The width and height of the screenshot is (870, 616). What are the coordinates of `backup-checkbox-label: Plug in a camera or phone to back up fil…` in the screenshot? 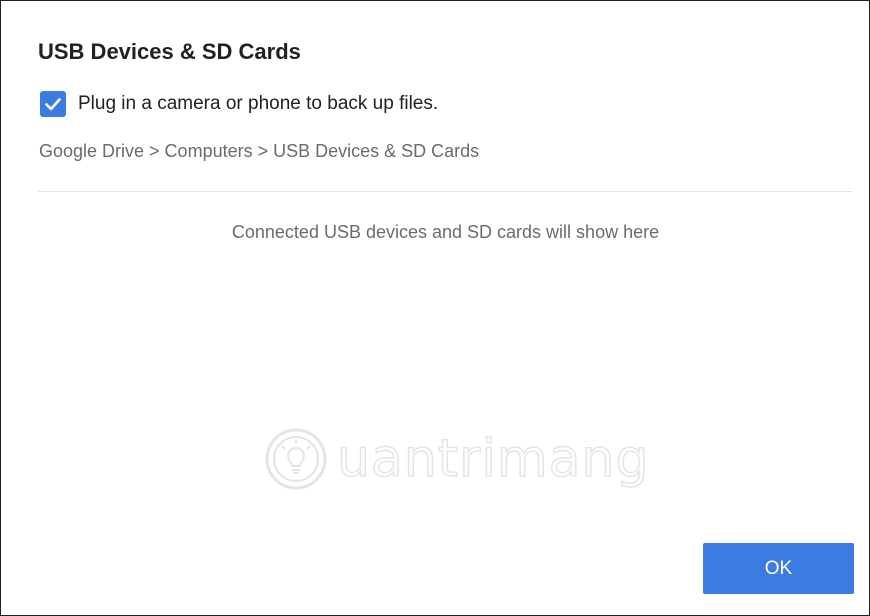 It's located at (258, 104).